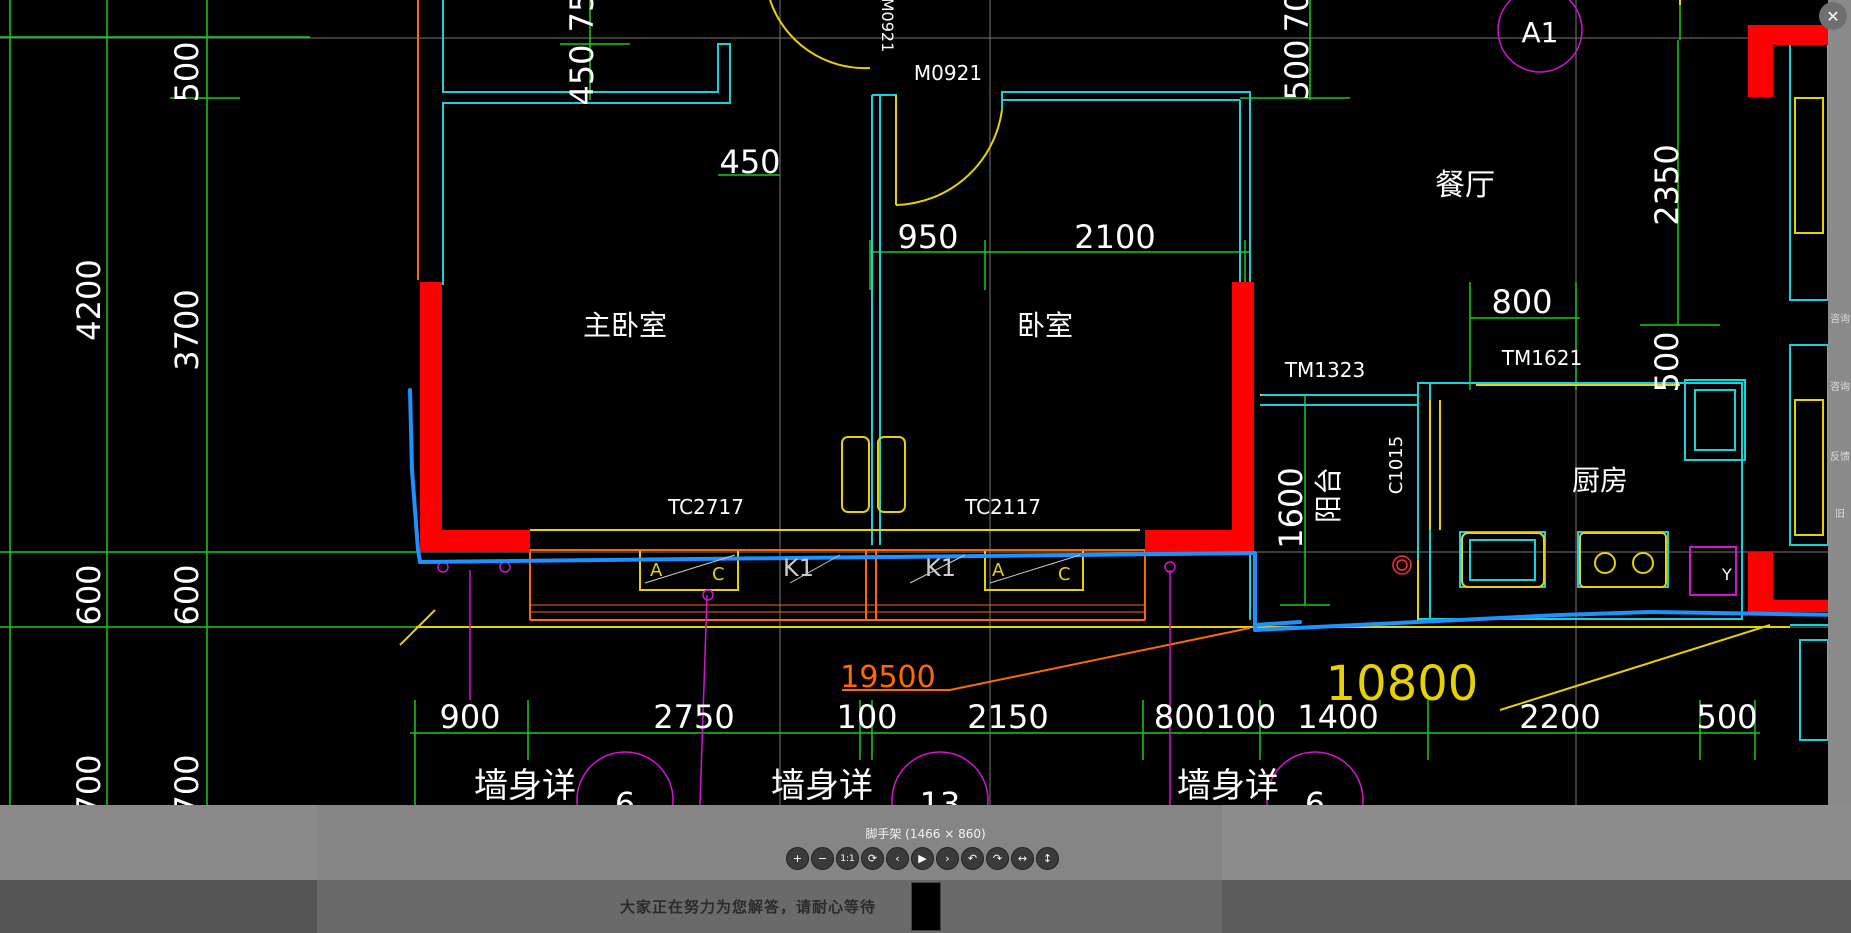 The height and width of the screenshot is (933, 1851). I want to click on dim-450-b: 450, so click(582, 74).